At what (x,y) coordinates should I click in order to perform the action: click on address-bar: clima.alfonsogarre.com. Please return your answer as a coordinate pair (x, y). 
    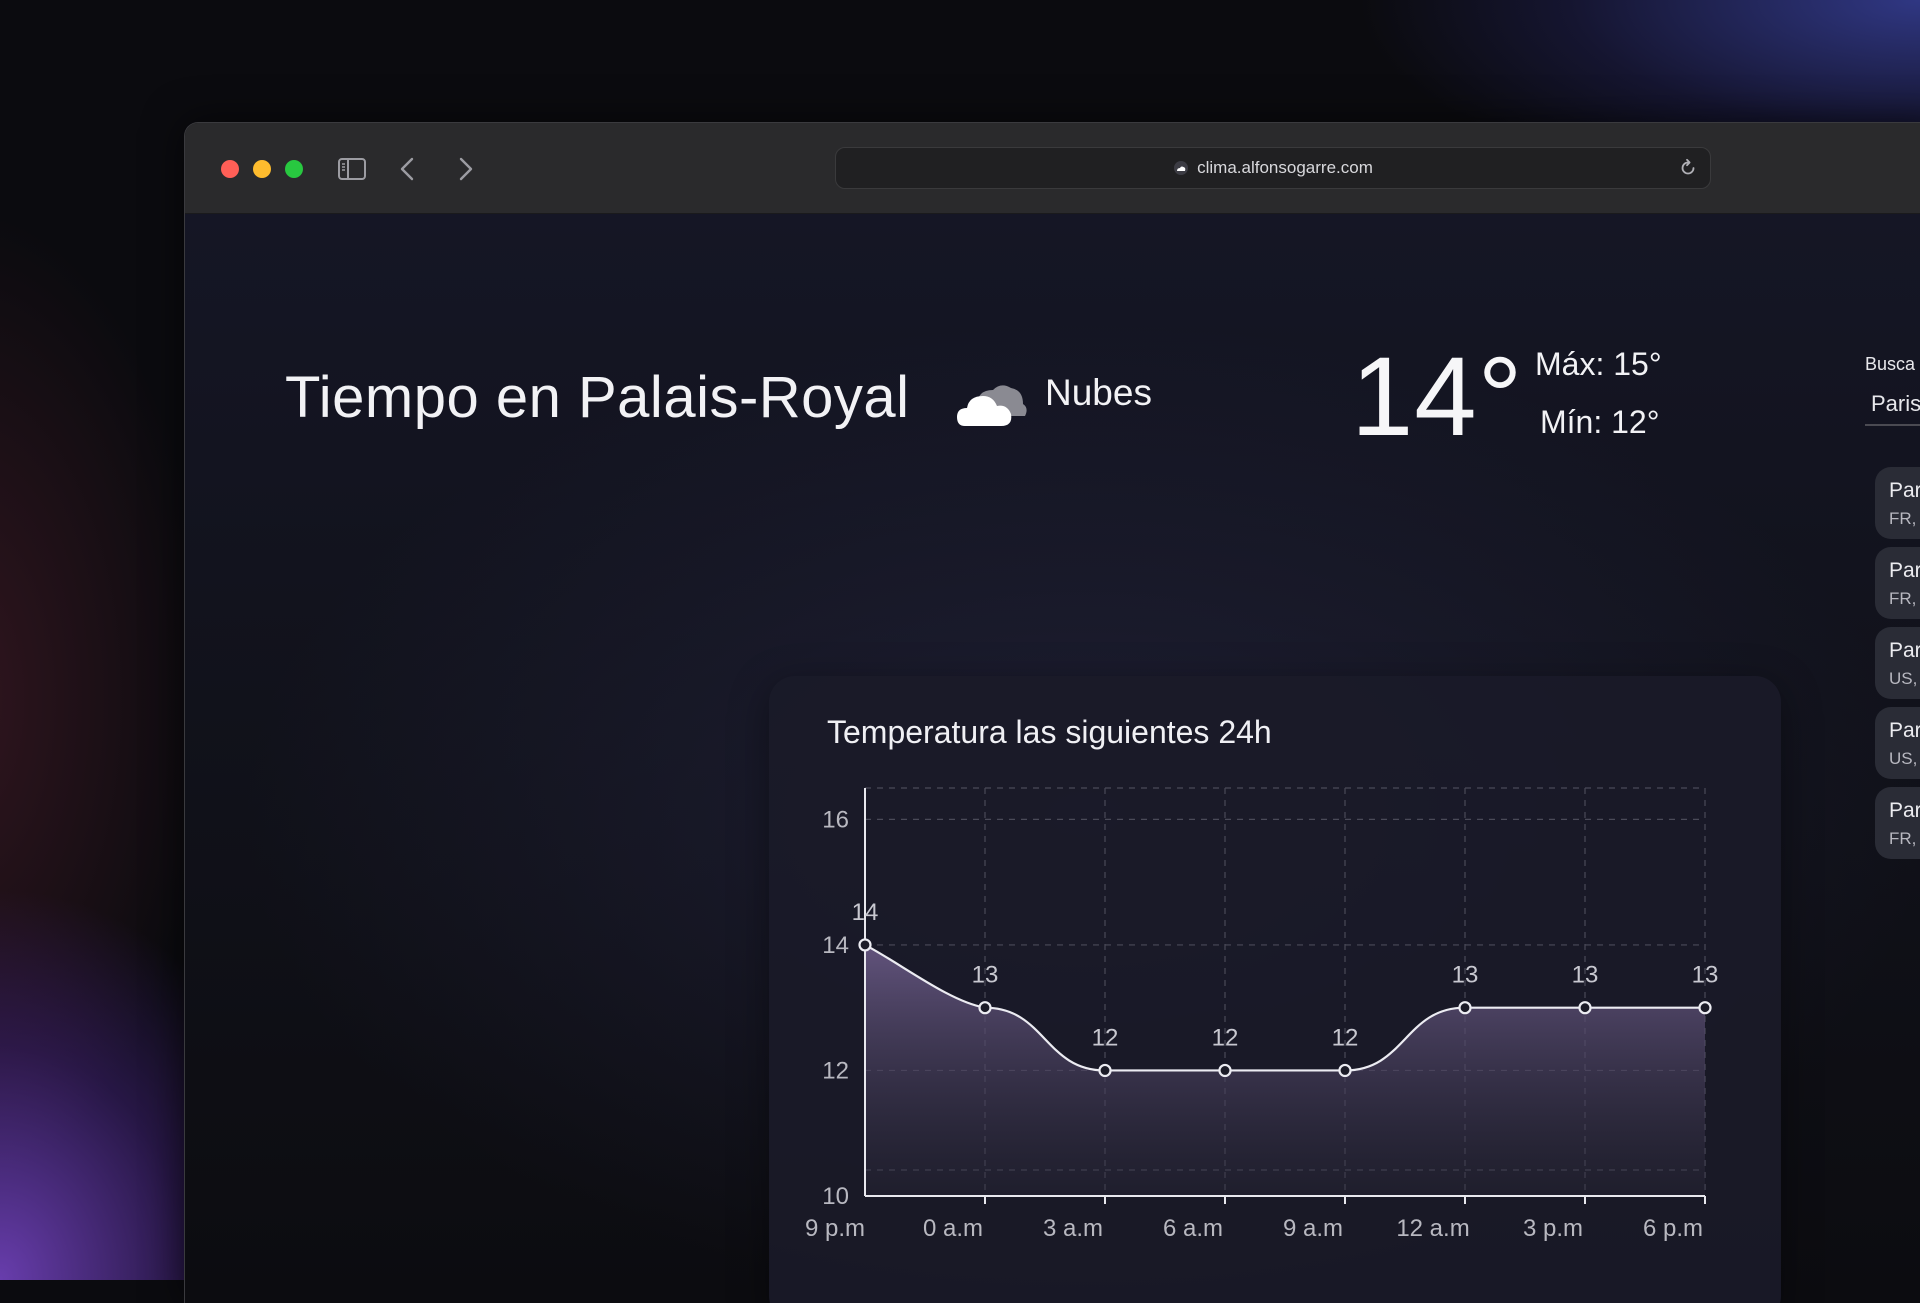
    Looking at the image, I should click on (1273, 168).